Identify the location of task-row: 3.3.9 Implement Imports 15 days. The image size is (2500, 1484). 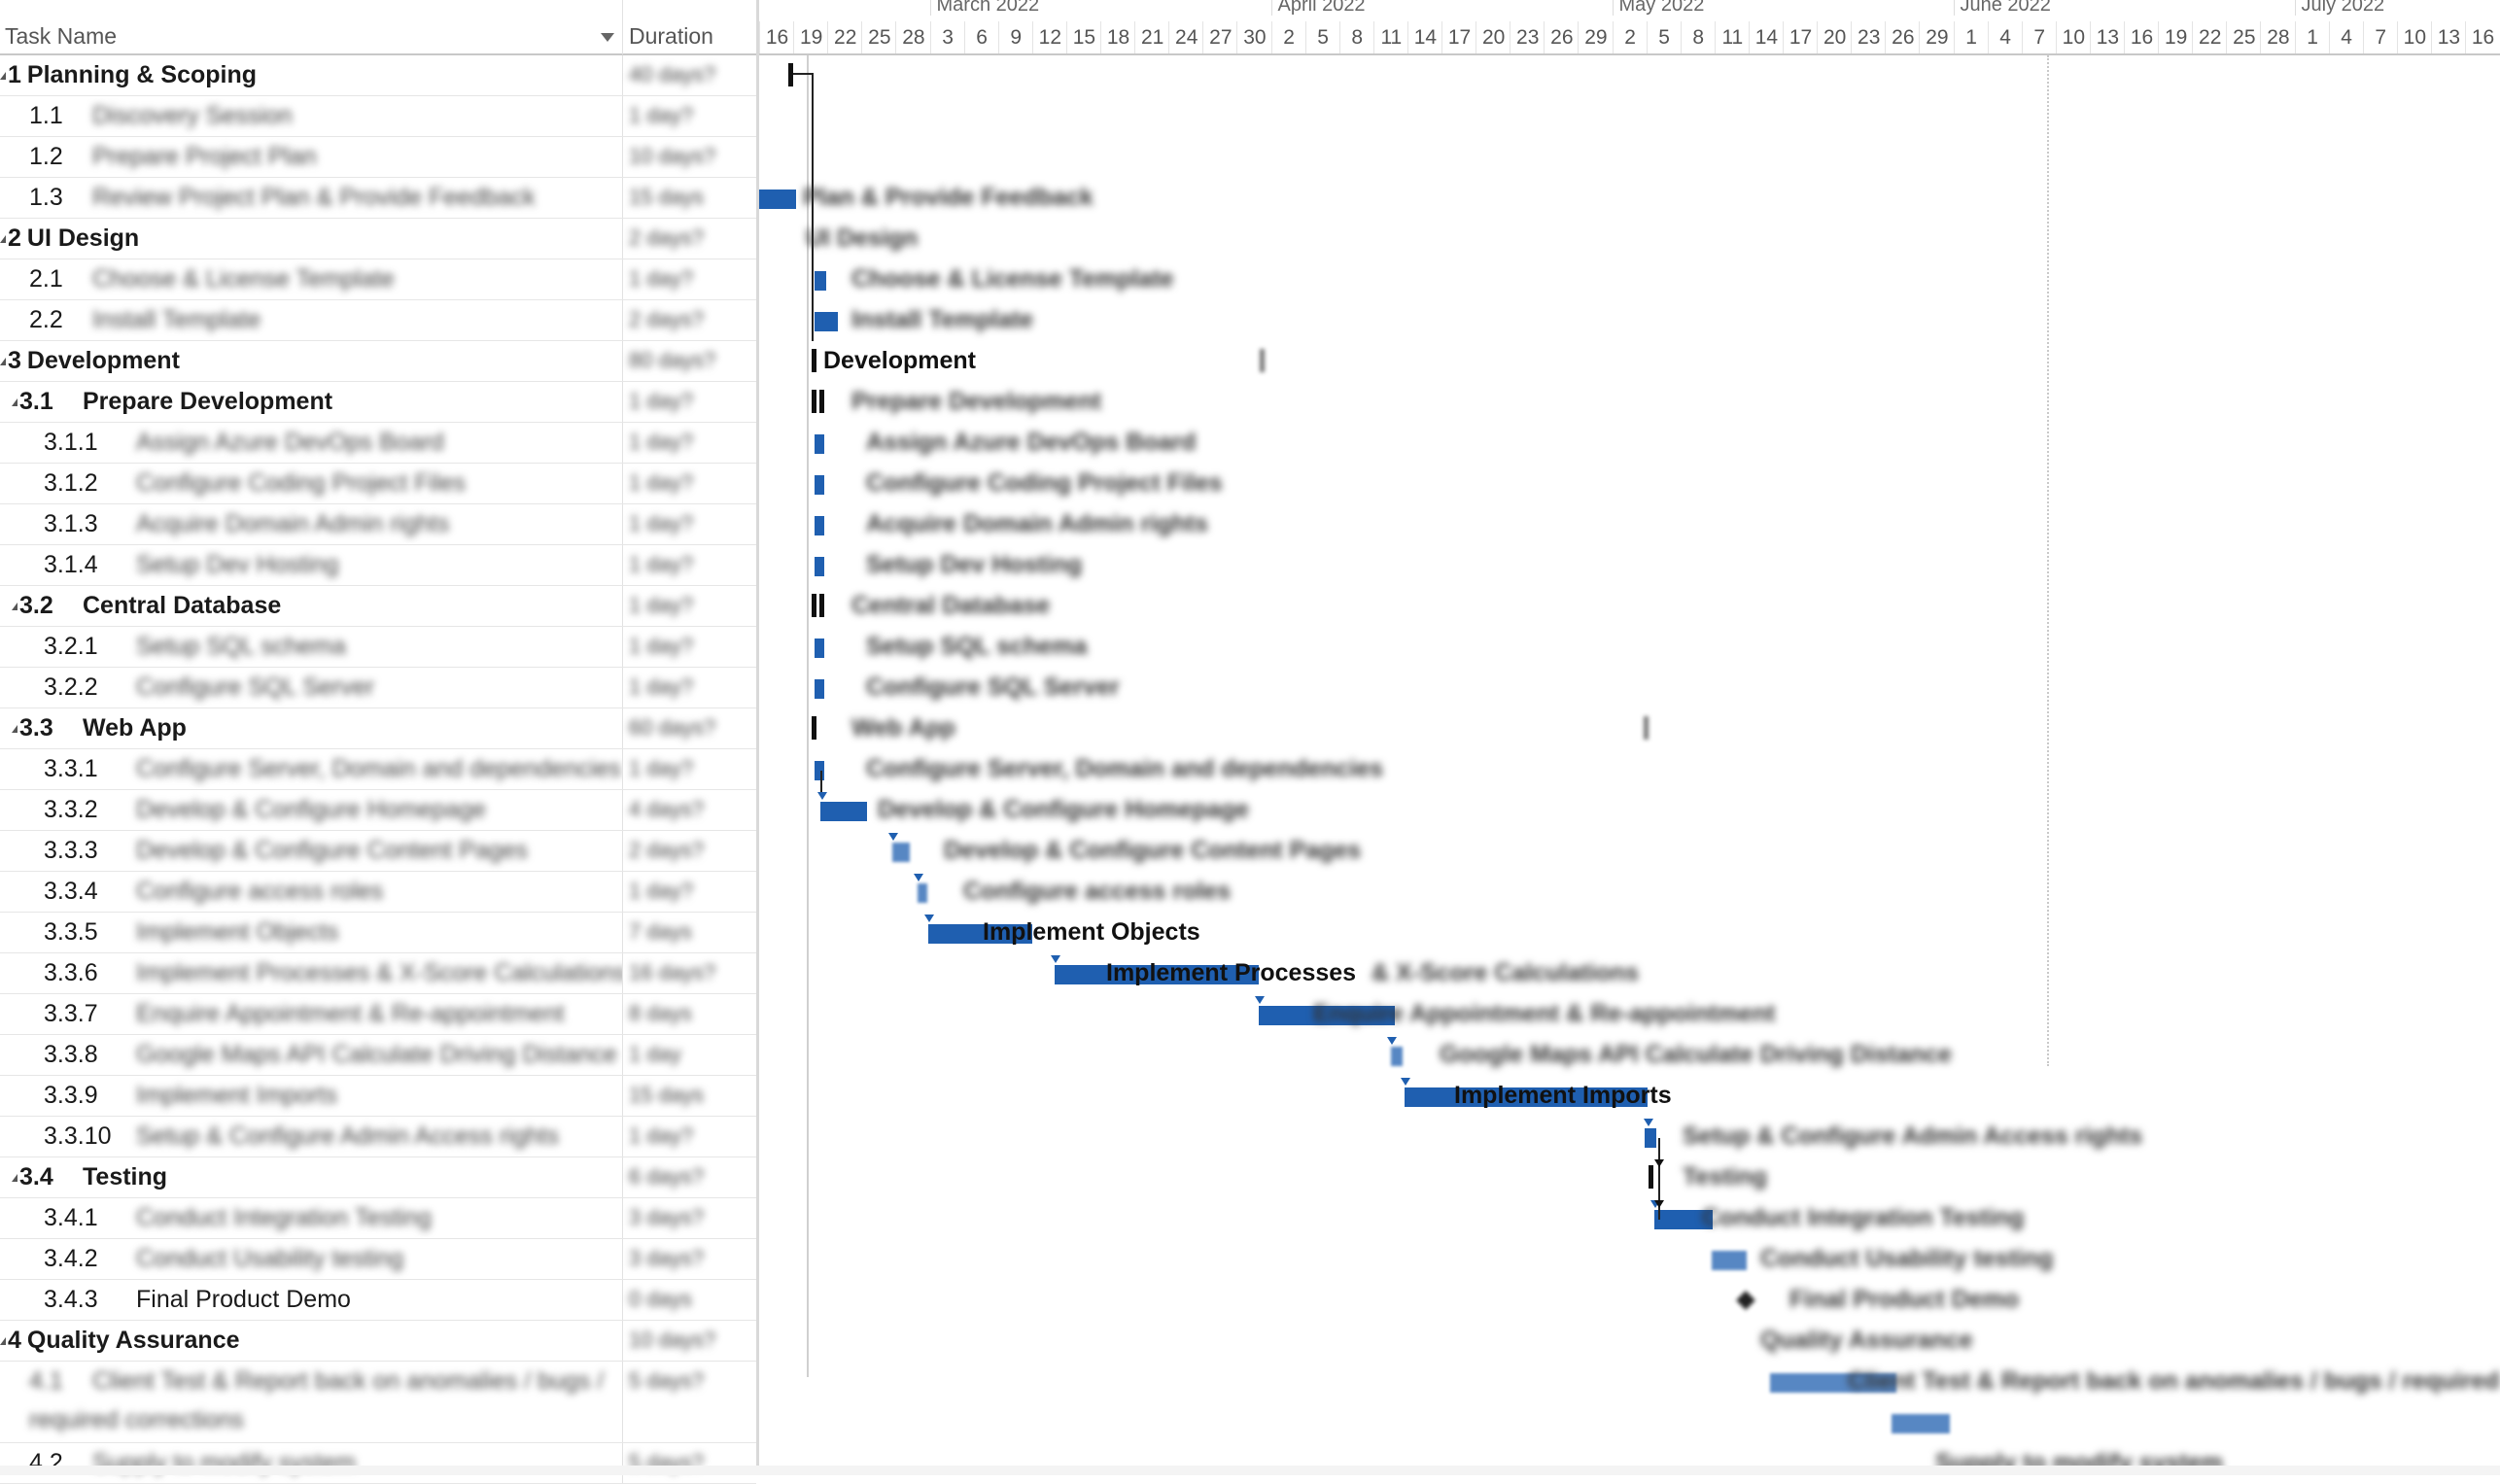
(378, 1096).